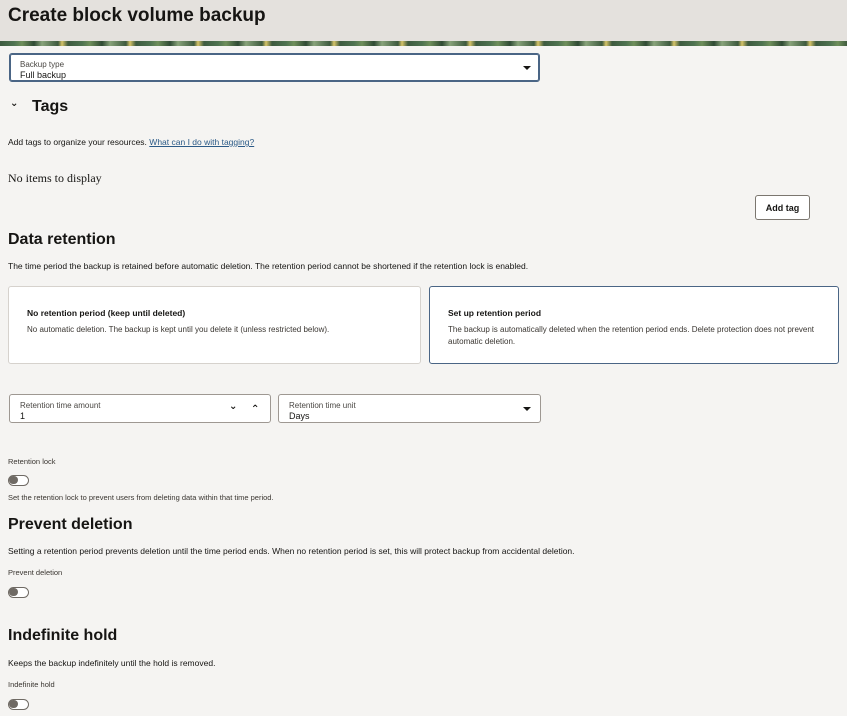  I want to click on backup-type-select: Backup type Full backup, so click(274, 67).